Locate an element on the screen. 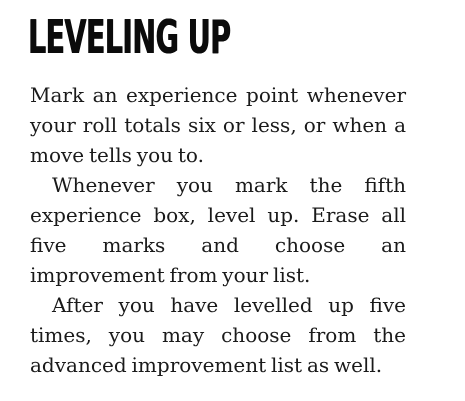  section-heading: LEVELING UP is located at coordinates (129, 37).